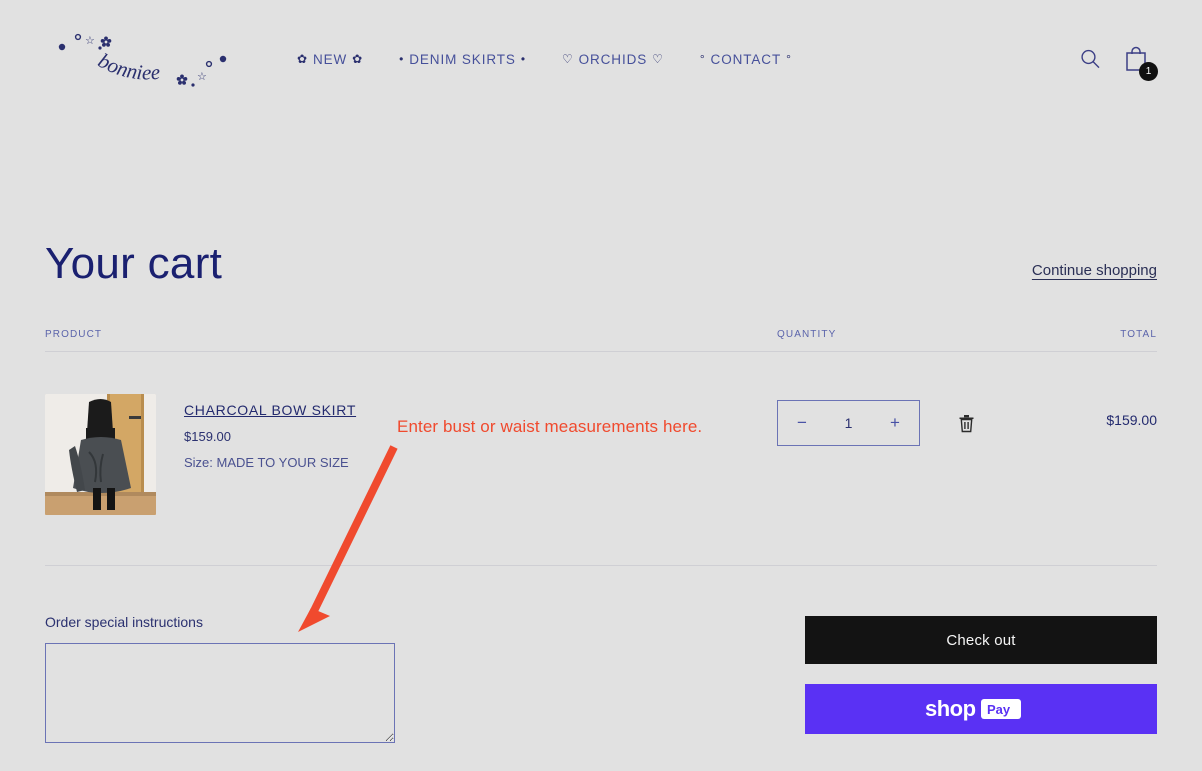 The image size is (1202, 771). I want to click on nav-item-denim-skirts: • DENIM SKIRTS •, so click(462, 59).